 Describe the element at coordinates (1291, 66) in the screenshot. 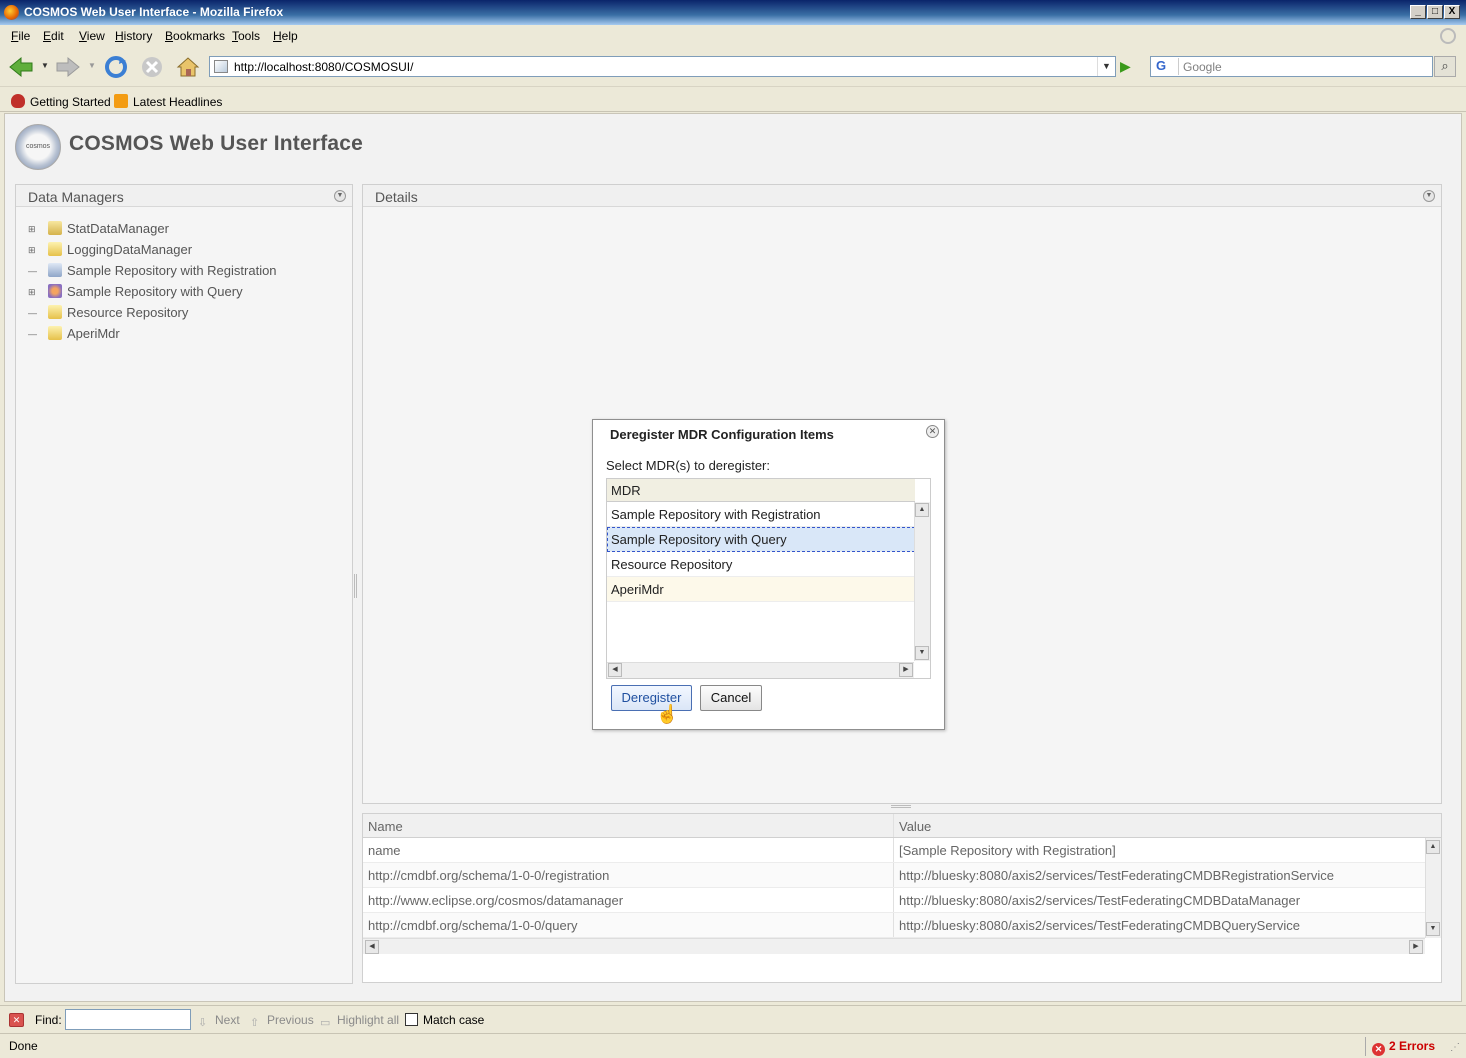

I see `search-input: G Google` at that location.